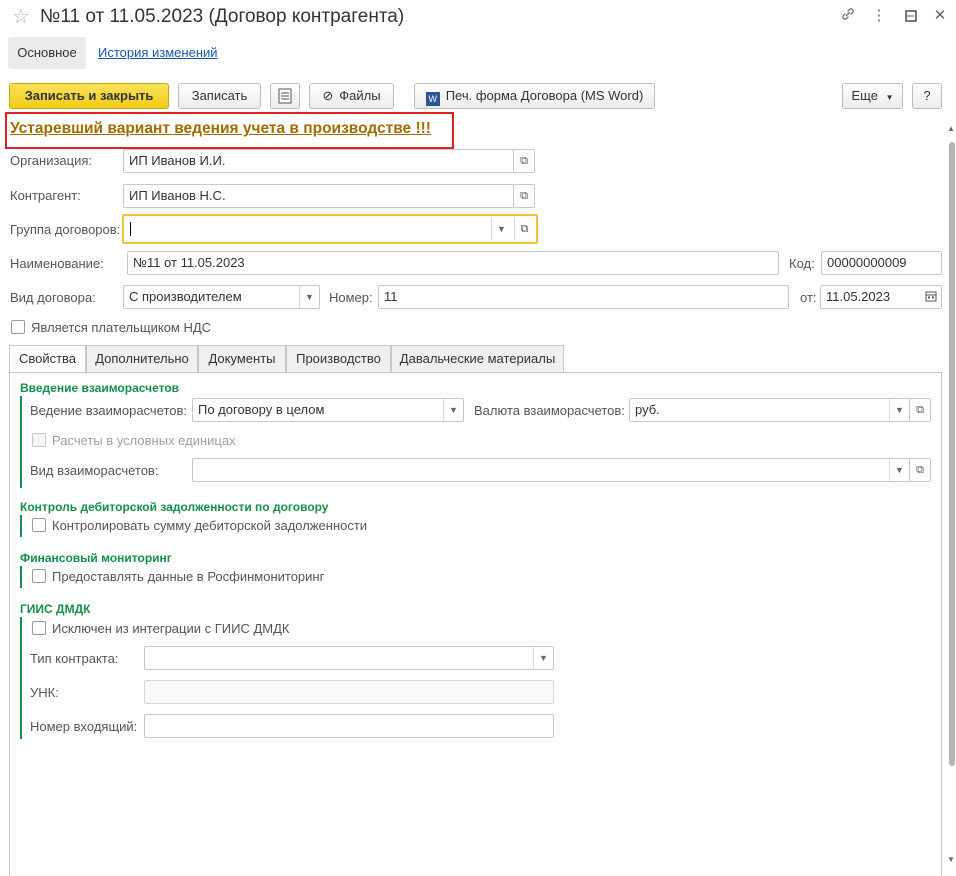 The height and width of the screenshot is (876, 956). What do you see at coordinates (330, 229) in the screenshot?
I see `contract-group-field: ▼ ⧉` at bounding box center [330, 229].